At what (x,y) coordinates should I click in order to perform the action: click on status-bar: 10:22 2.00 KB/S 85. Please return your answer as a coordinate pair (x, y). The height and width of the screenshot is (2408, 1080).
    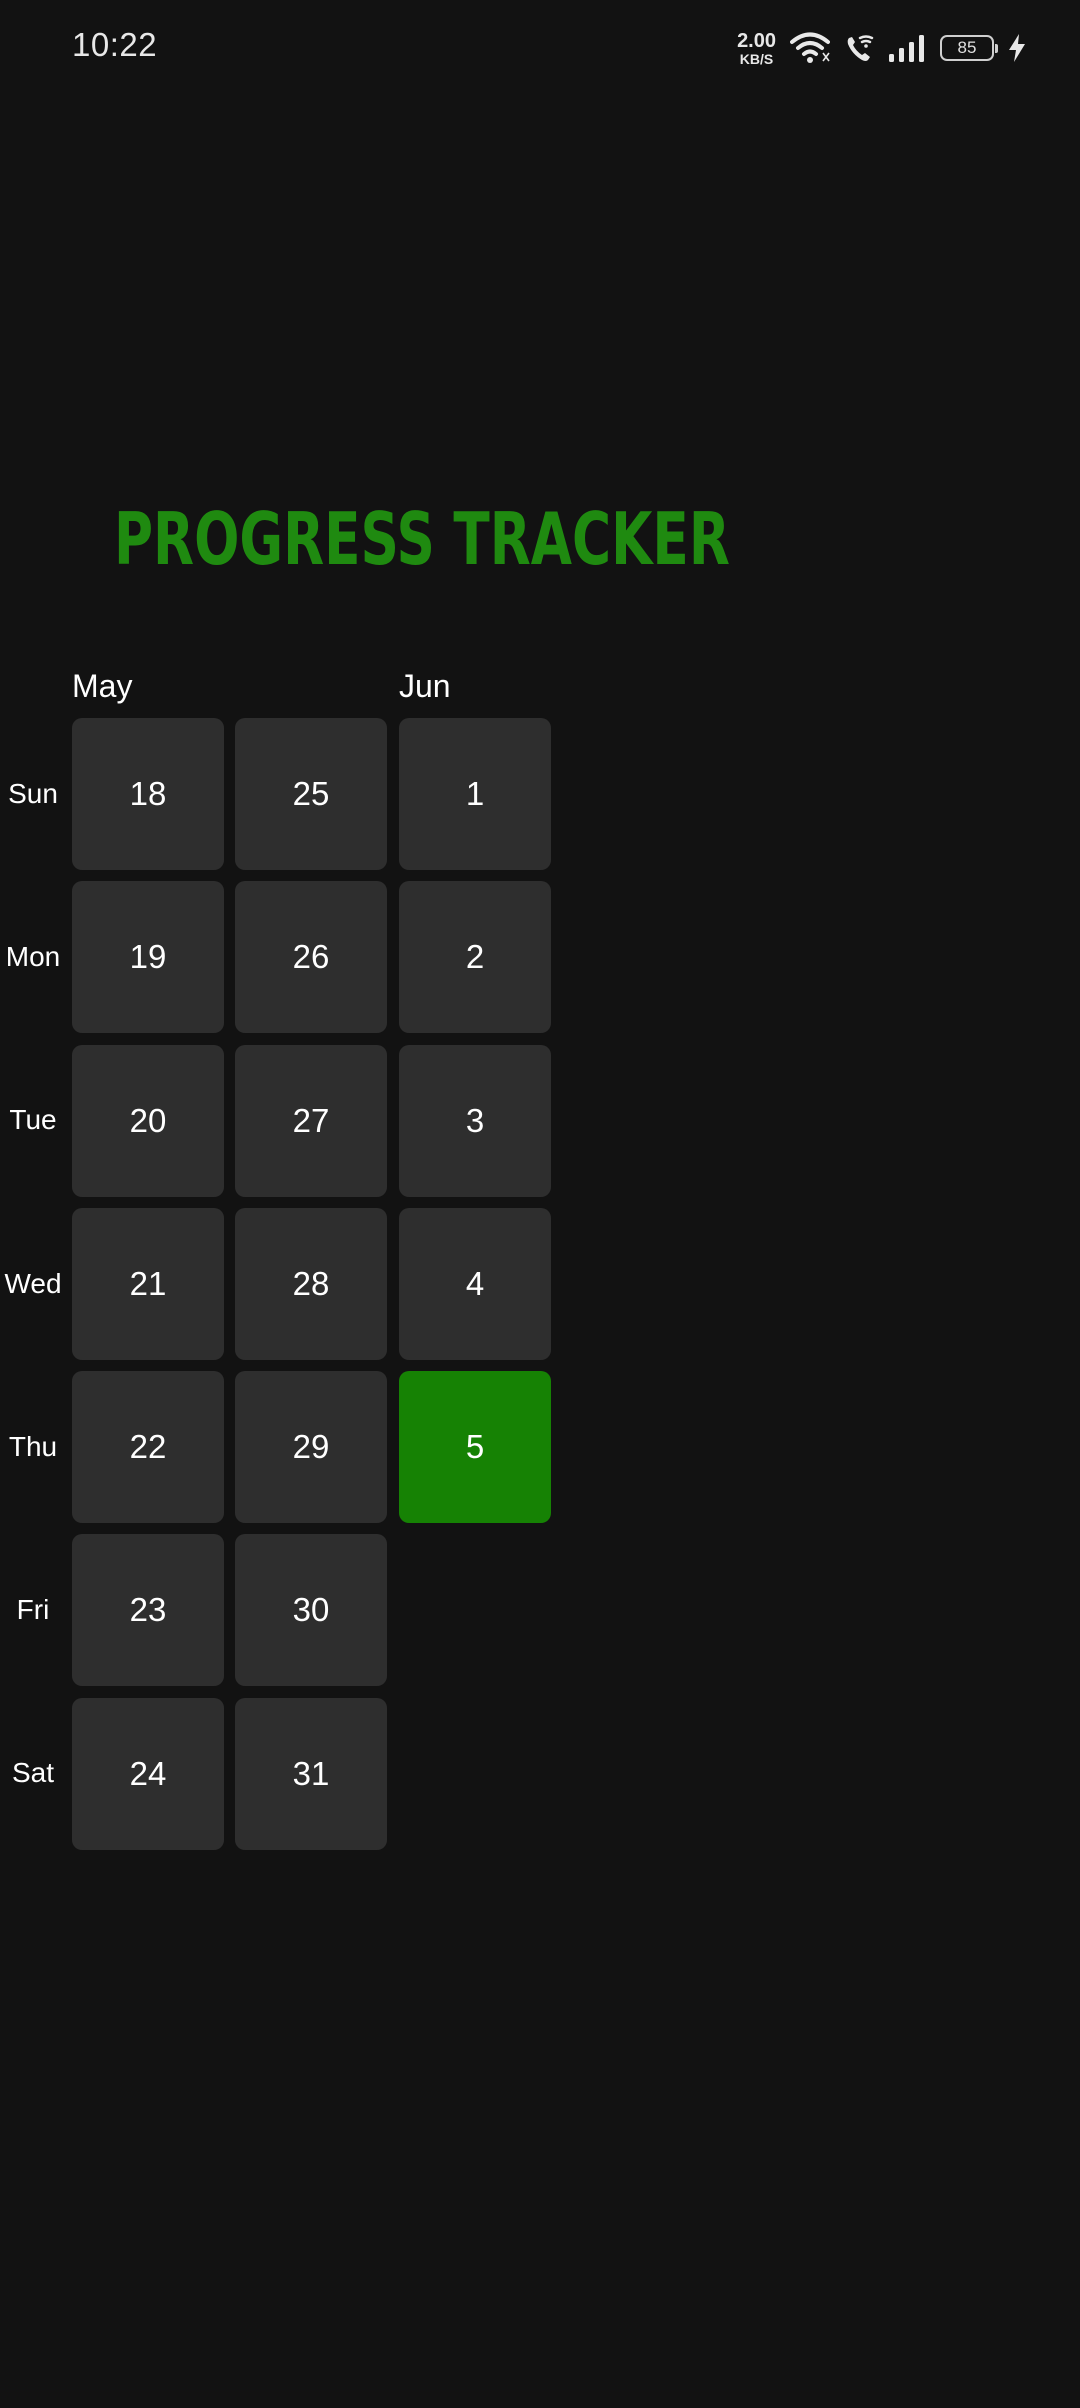
    Looking at the image, I should click on (540, 48).